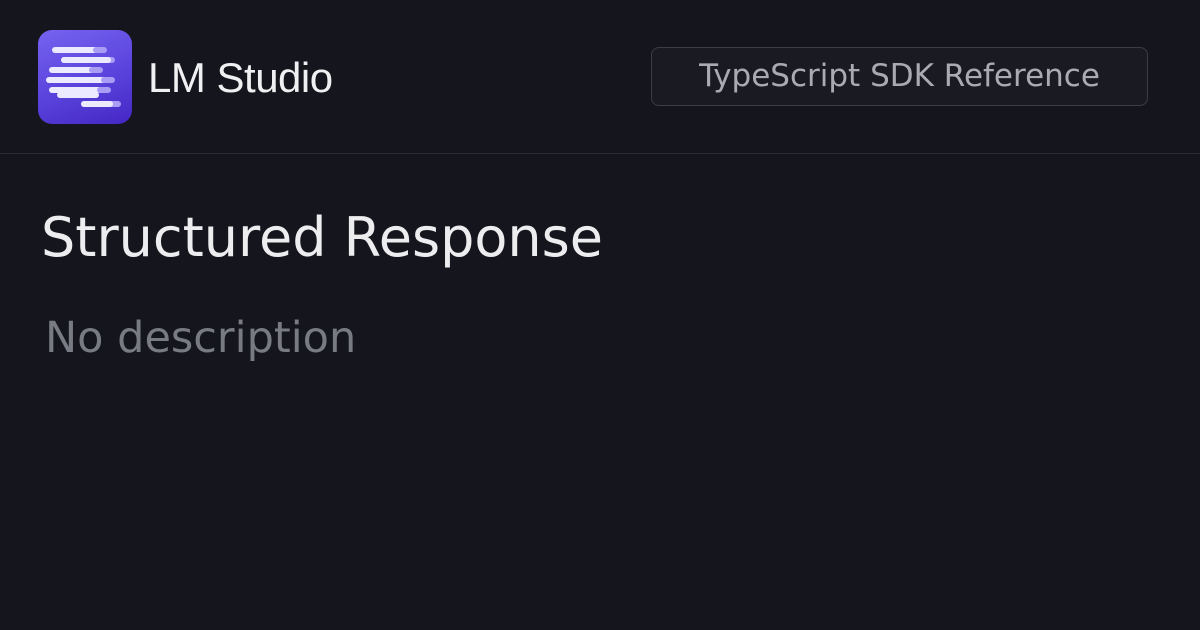 The image size is (1200, 630). What do you see at coordinates (322, 237) in the screenshot?
I see `page-title: Structured Response` at bounding box center [322, 237].